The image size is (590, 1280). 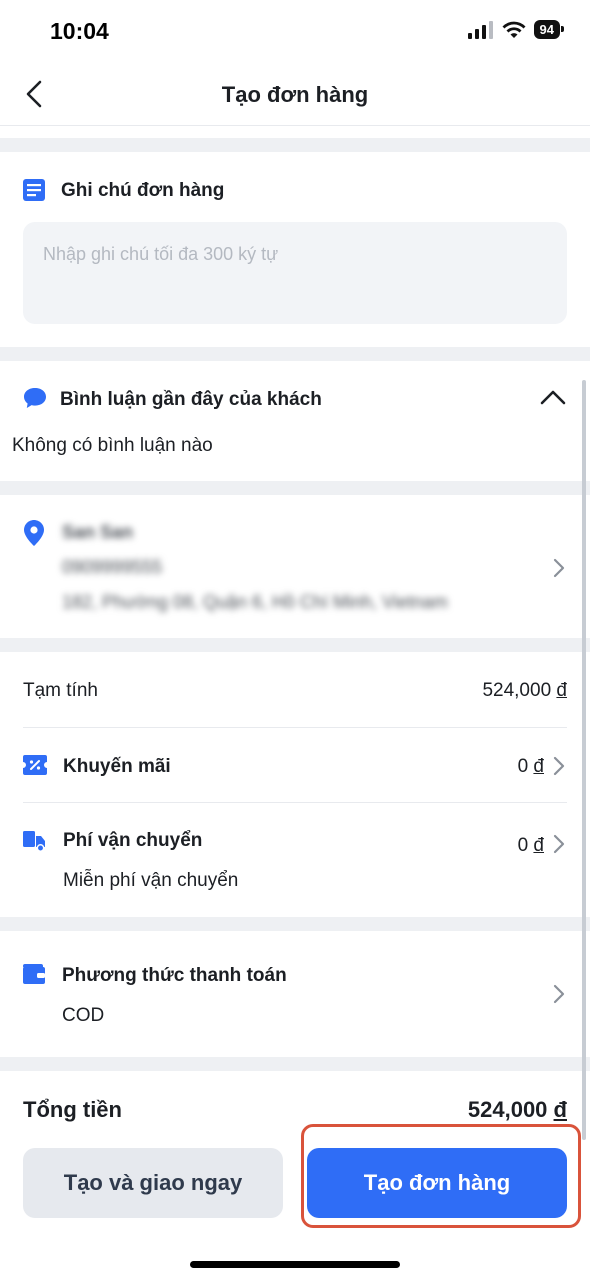 I want to click on wallet-icon, so click(x=34, y=974).